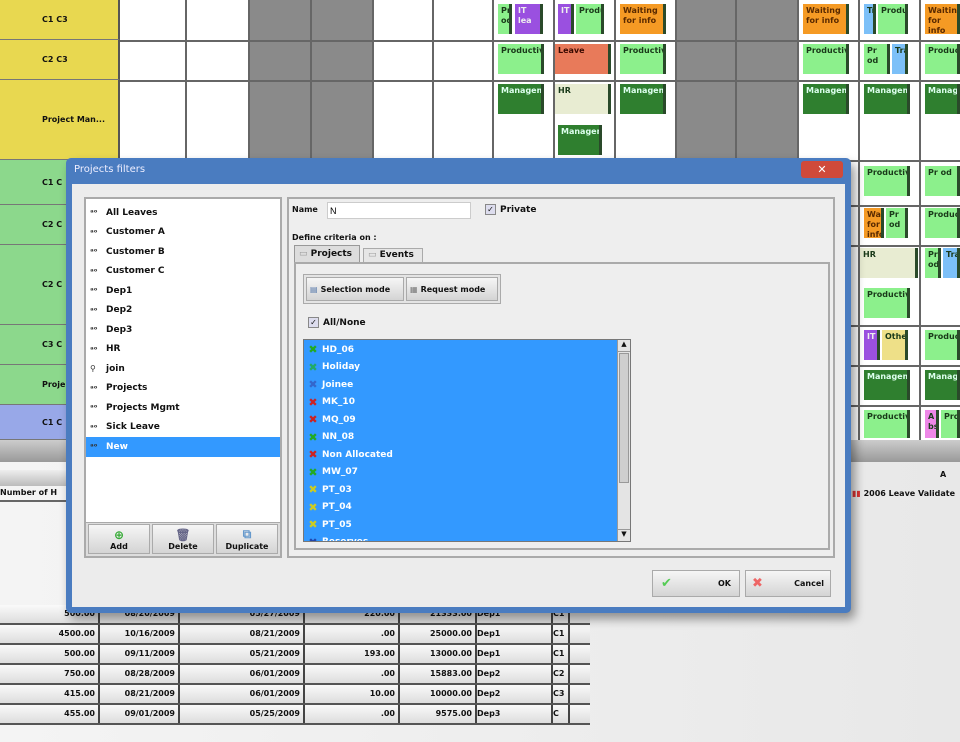  What do you see at coordinates (183, 539) in the screenshot?
I see `delete-button: 🗑 Delete` at bounding box center [183, 539].